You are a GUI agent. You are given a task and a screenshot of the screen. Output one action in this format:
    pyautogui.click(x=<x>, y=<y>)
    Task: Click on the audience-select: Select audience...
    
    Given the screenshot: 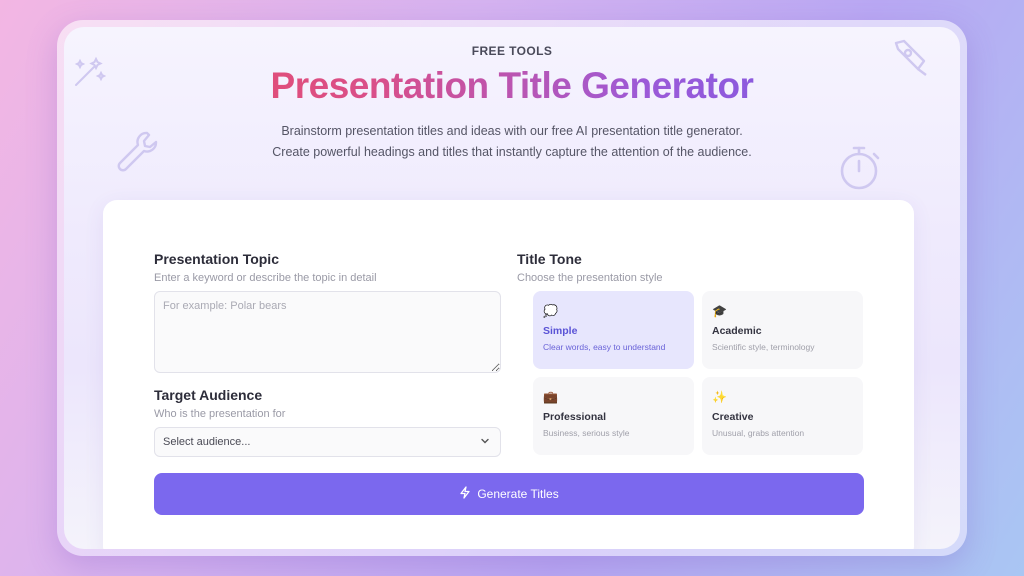 What is the action you would take?
    pyautogui.click(x=327, y=442)
    